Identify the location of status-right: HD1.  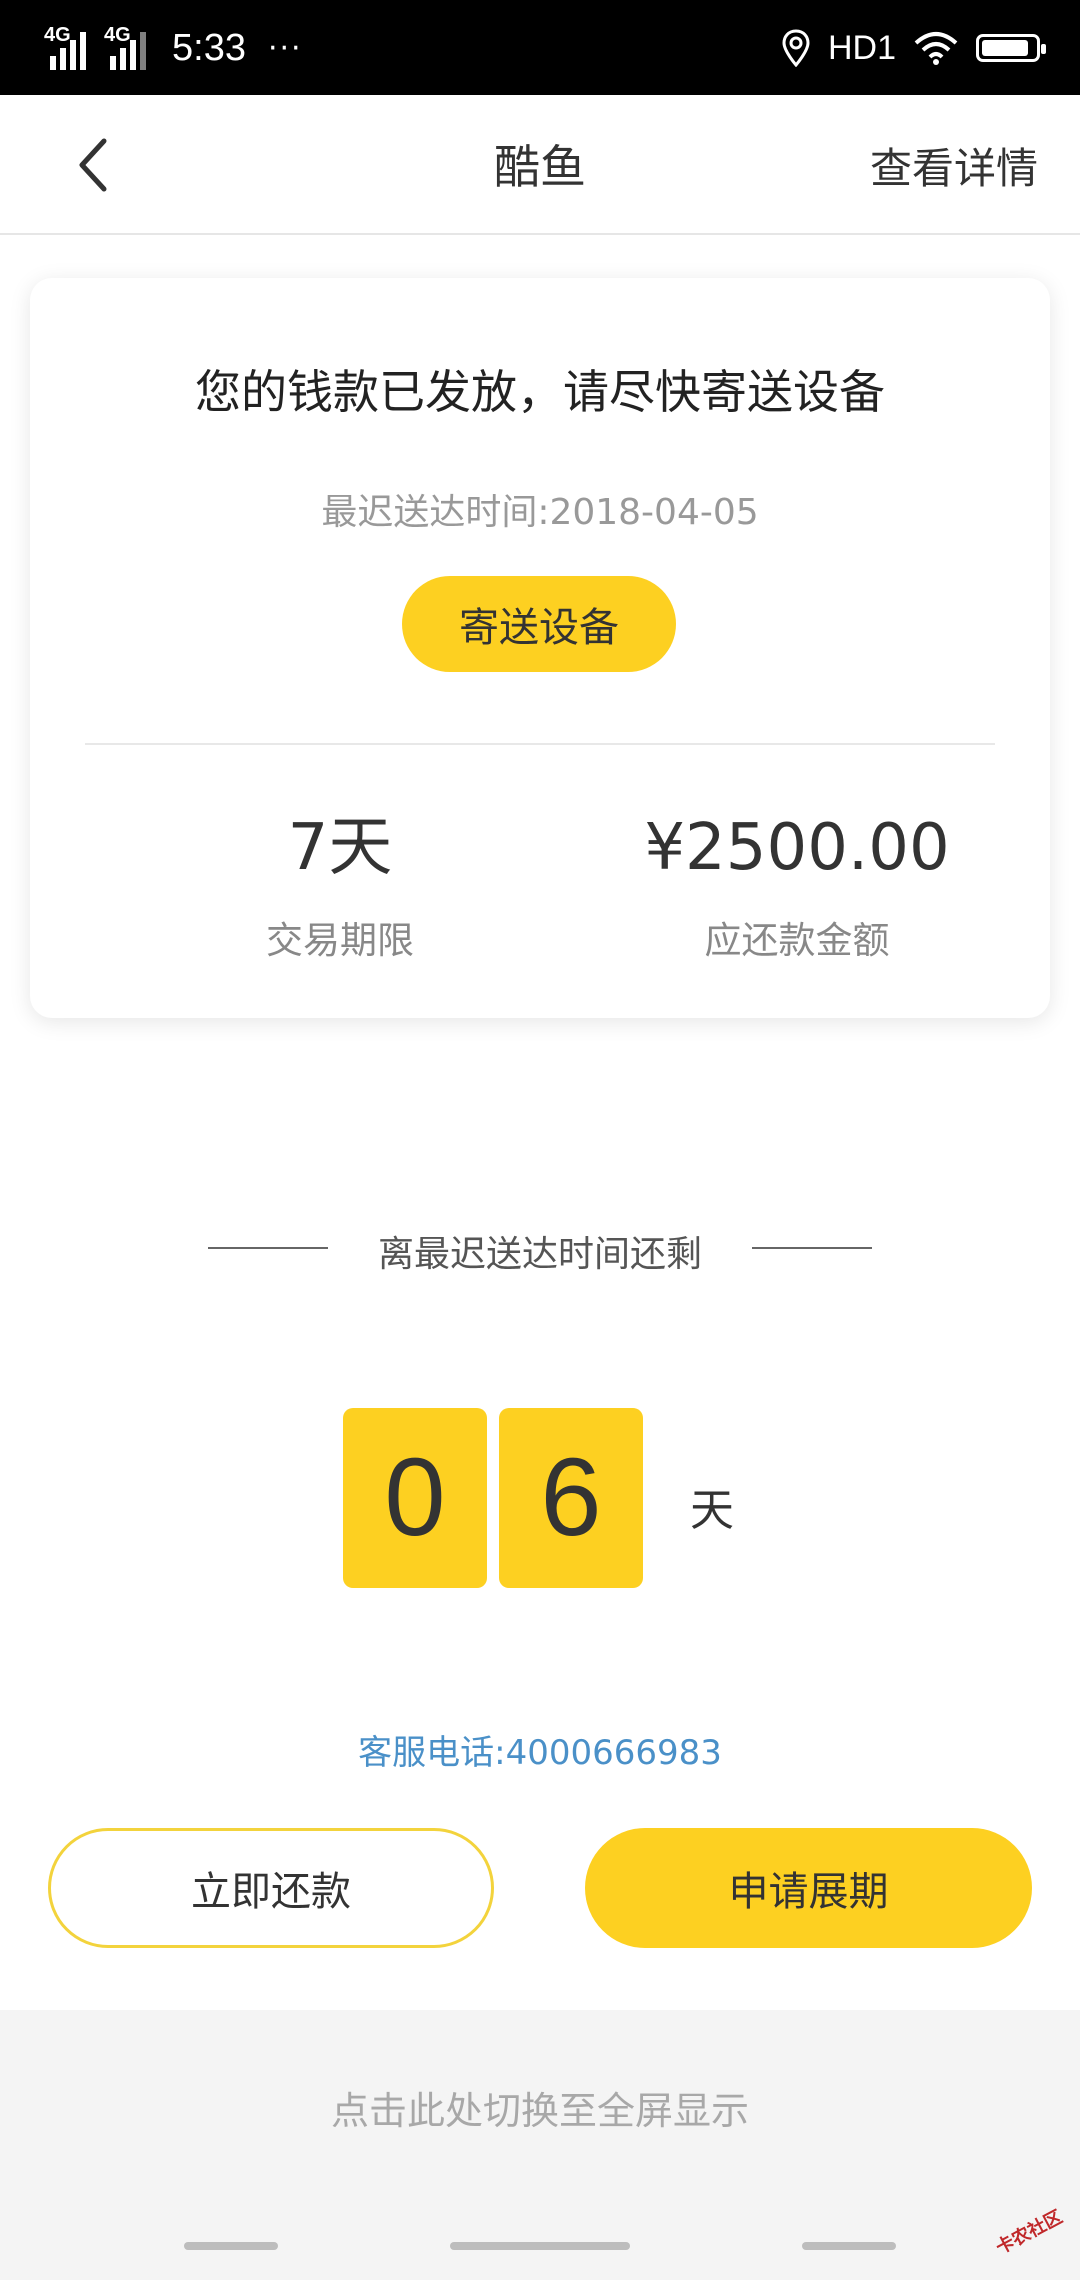
(914, 48).